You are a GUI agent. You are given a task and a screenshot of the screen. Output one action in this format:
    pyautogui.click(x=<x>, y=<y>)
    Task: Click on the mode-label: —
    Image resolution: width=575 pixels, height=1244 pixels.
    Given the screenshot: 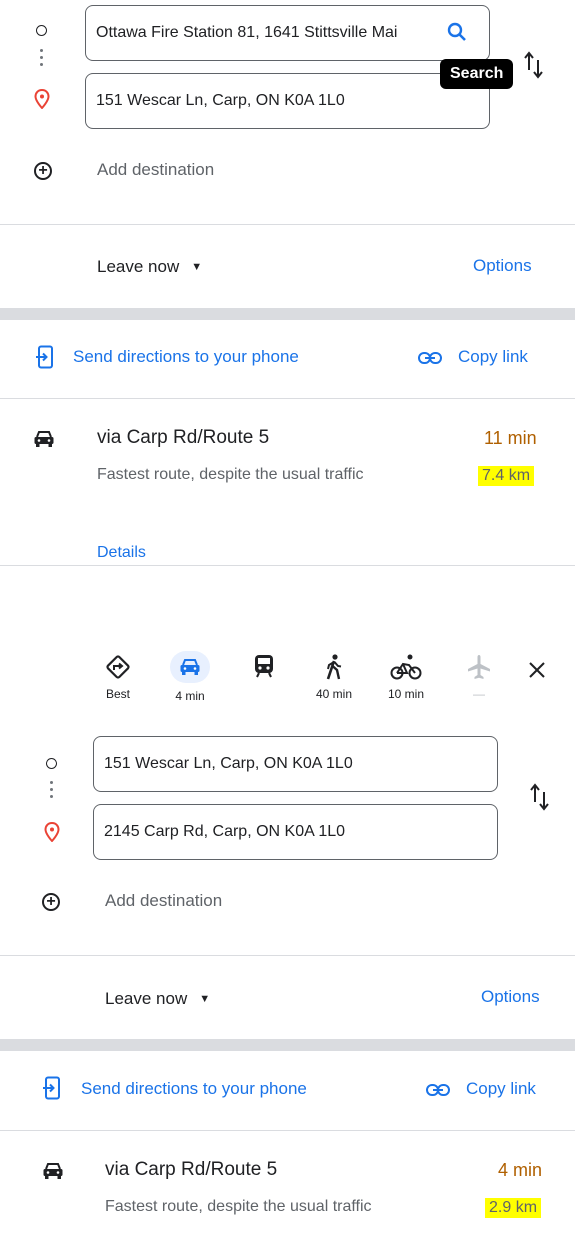 What is the action you would take?
    pyautogui.click(x=479, y=694)
    